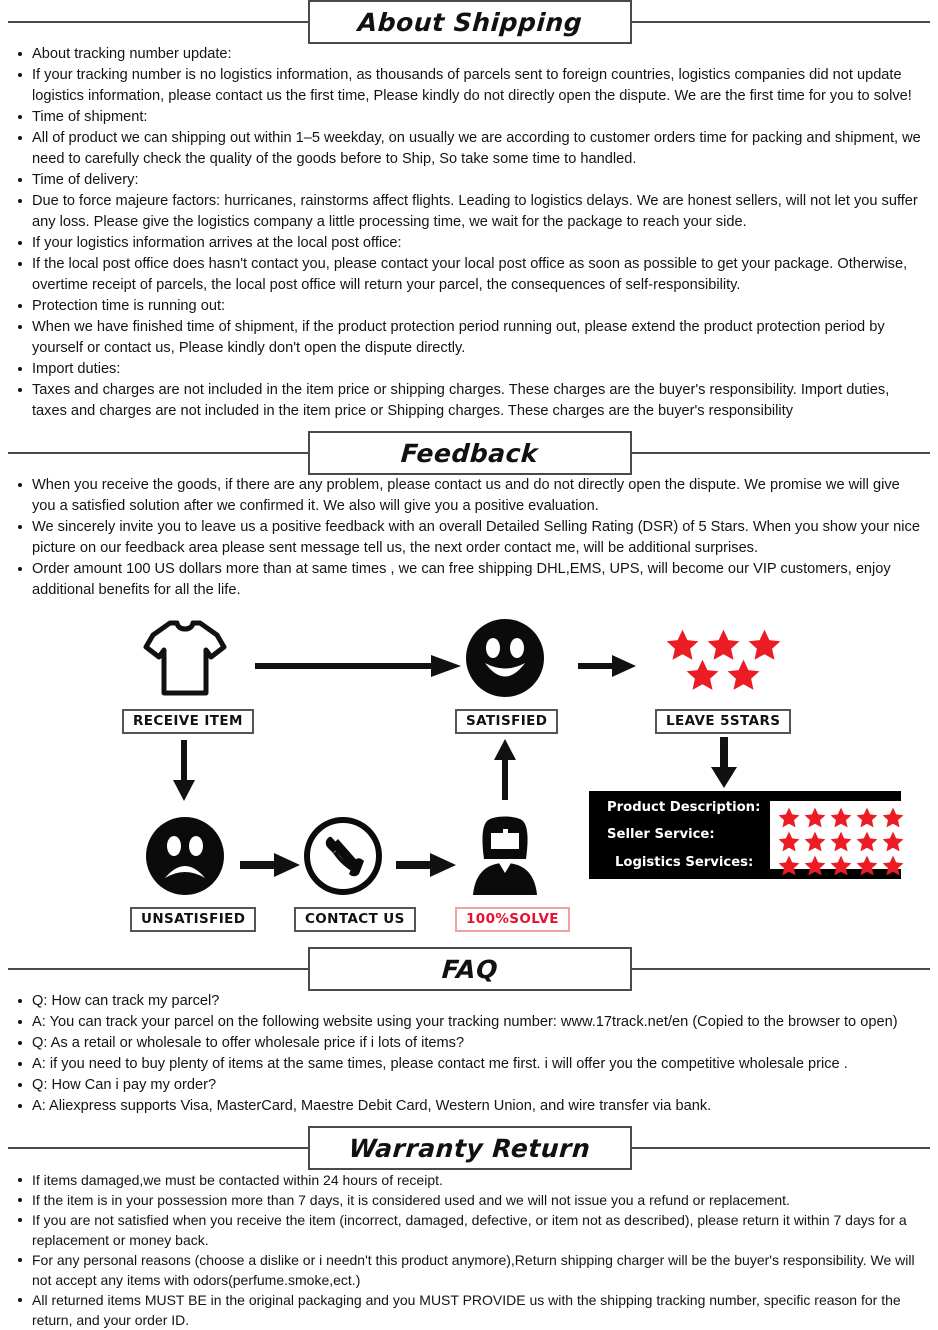 The width and height of the screenshot is (938, 1330). Describe the element at coordinates (463, 180) in the screenshot. I see `list-item: Time of delivery:` at that location.